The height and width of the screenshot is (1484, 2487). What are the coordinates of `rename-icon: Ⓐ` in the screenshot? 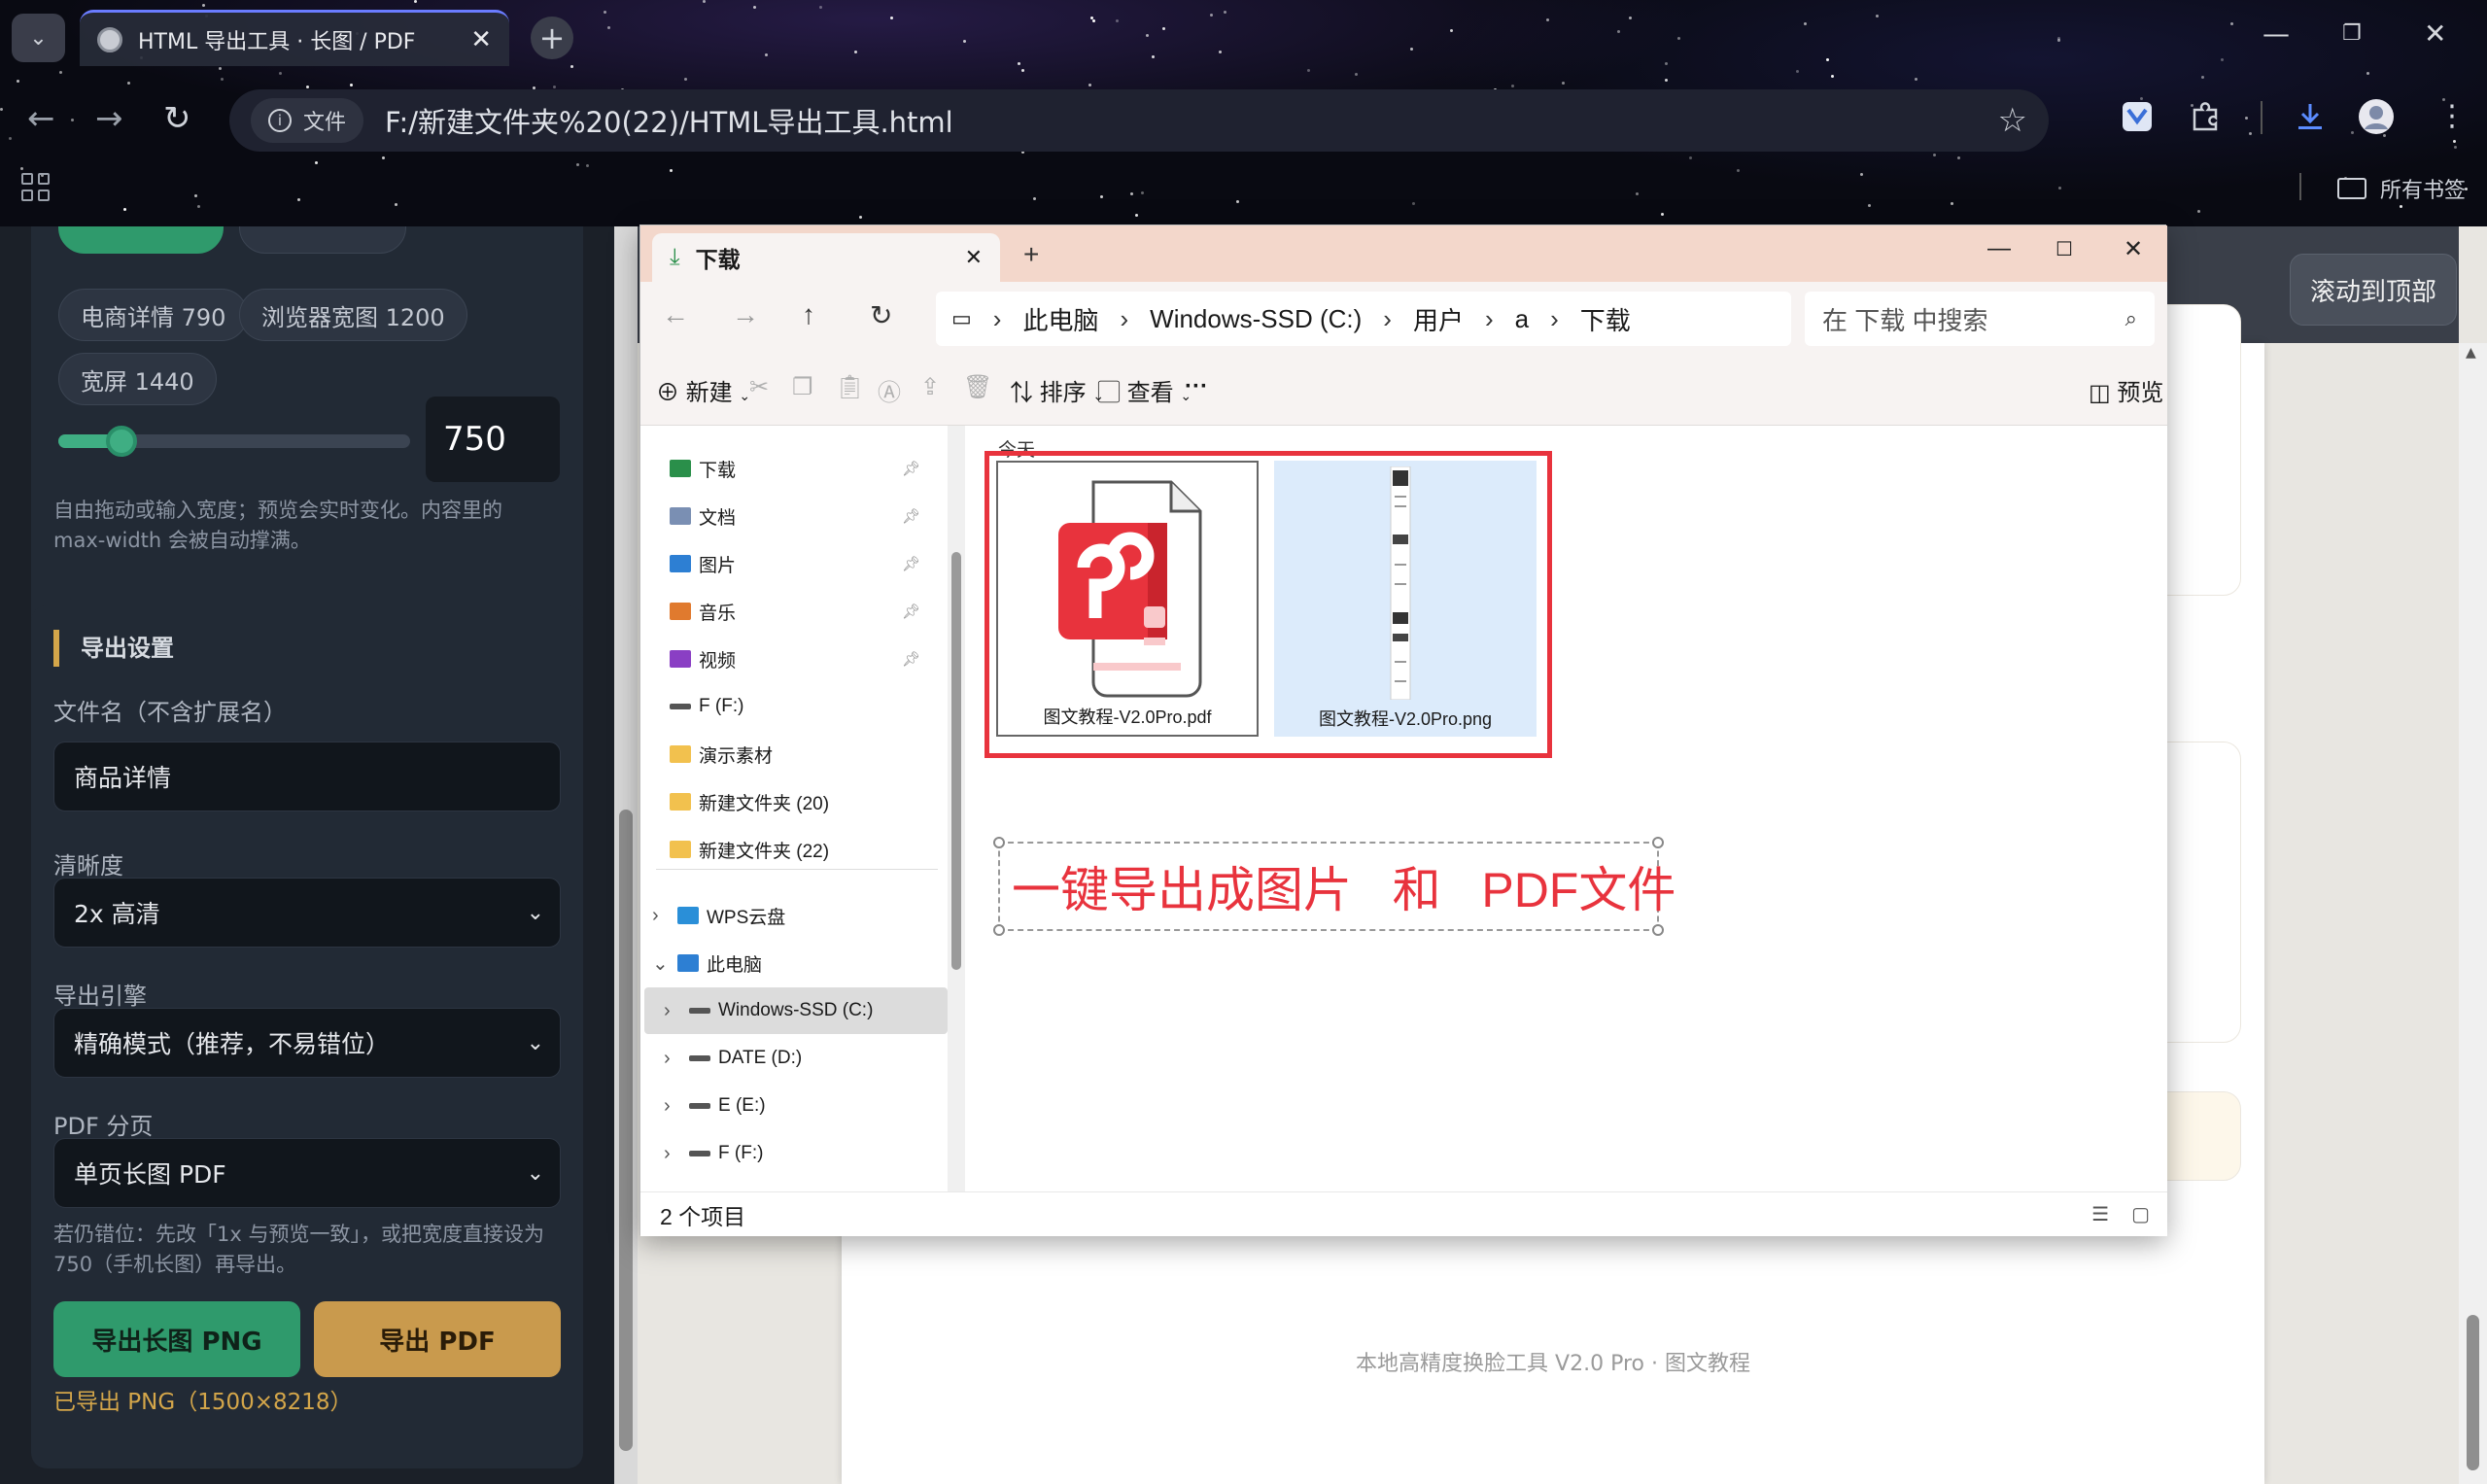 It's located at (890, 390).